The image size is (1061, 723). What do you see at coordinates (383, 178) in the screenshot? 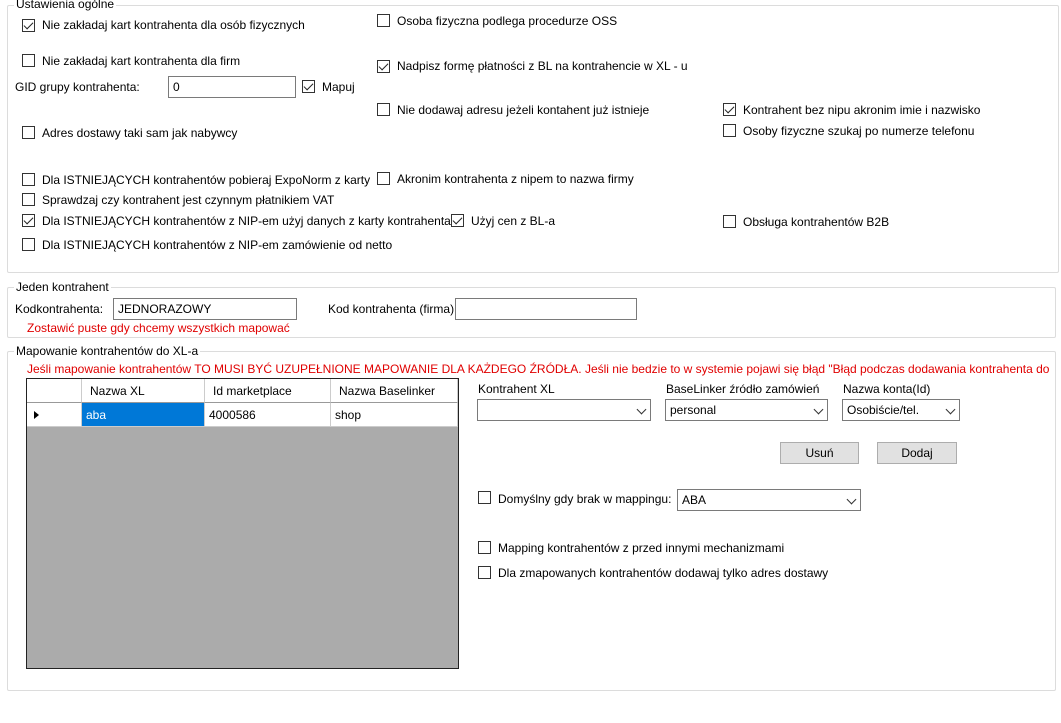
I see `acronym-nip-checkbox` at bounding box center [383, 178].